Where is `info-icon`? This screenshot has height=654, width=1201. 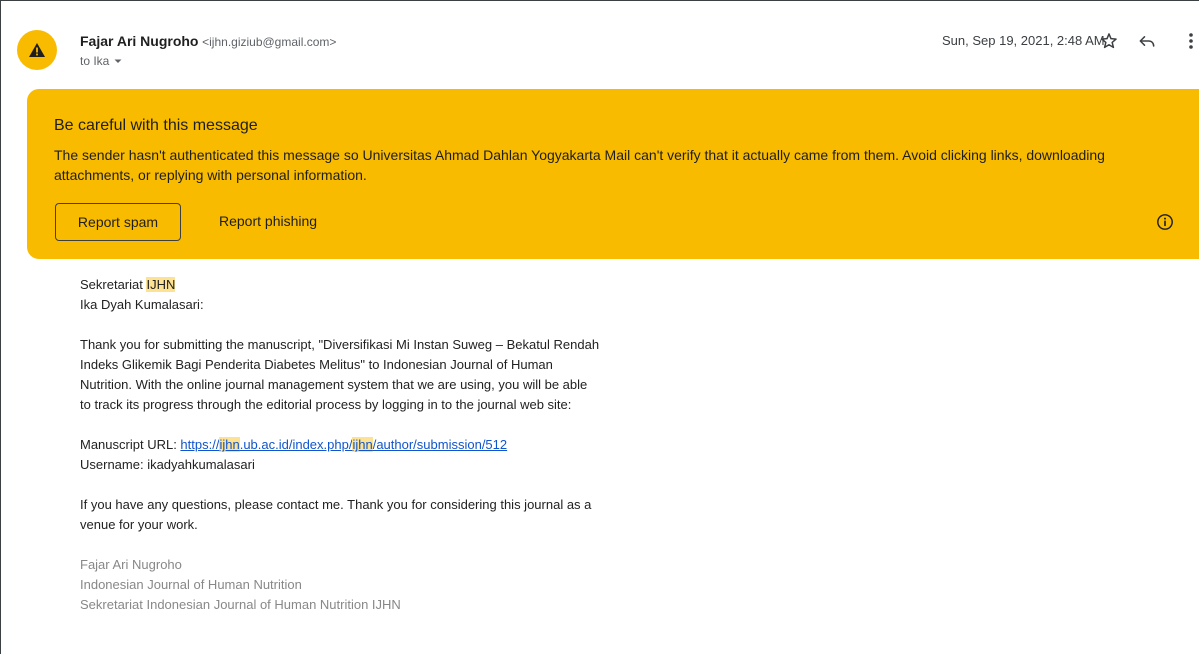
info-icon is located at coordinates (1165, 222).